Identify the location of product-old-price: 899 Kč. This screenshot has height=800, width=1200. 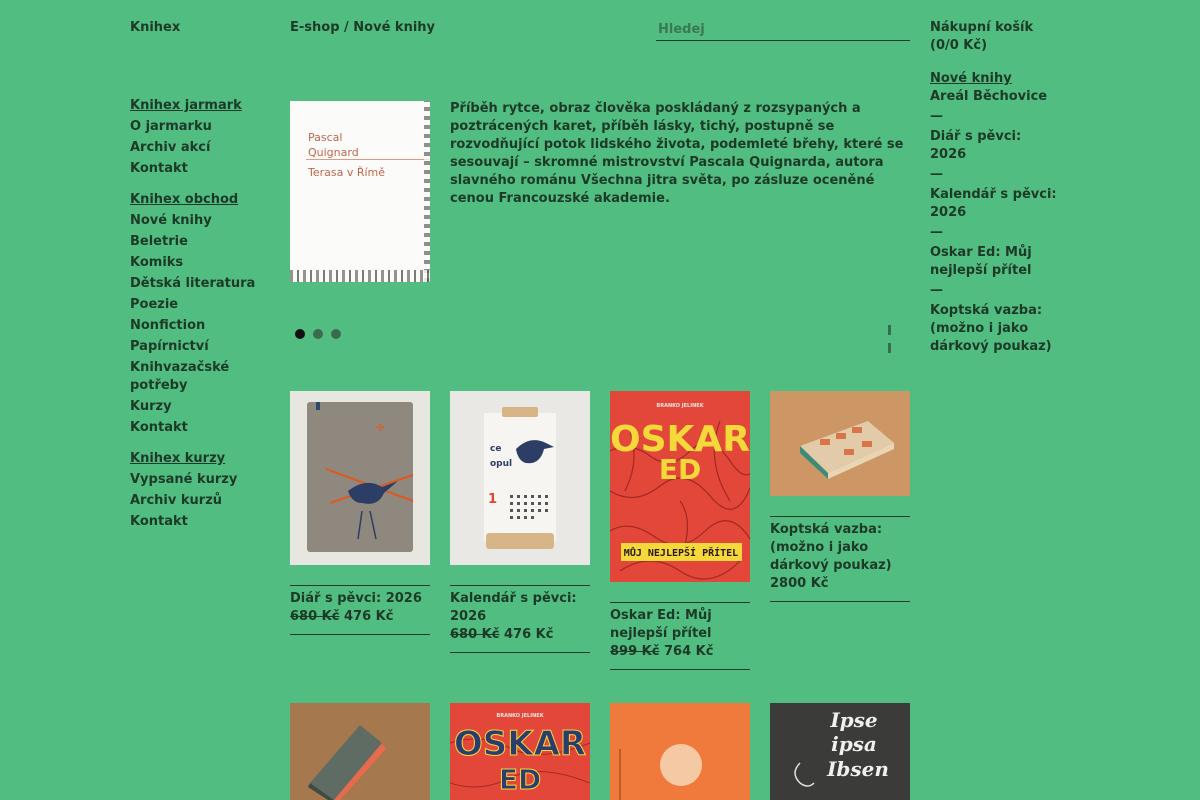
(635, 651).